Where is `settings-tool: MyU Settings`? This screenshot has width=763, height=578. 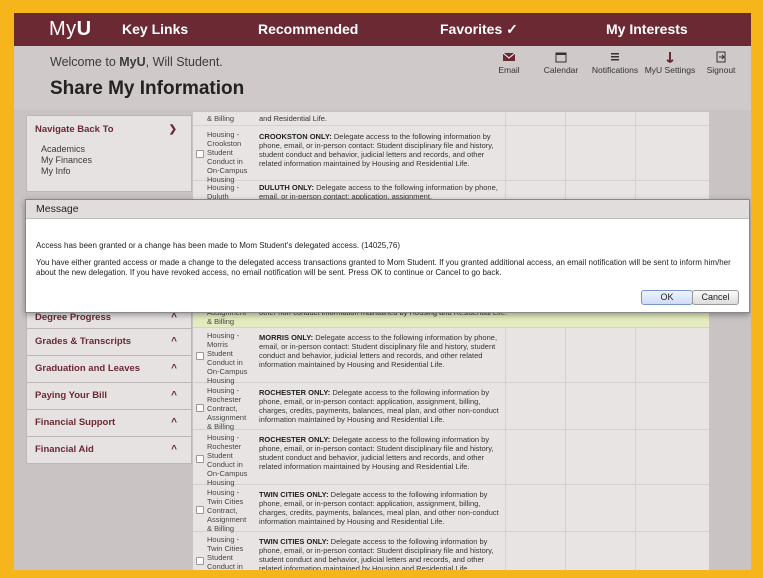
settings-tool: MyU Settings is located at coordinates (670, 63).